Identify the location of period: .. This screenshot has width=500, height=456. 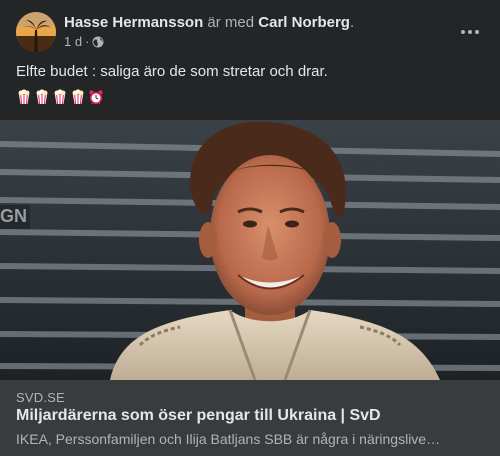
(352, 22).